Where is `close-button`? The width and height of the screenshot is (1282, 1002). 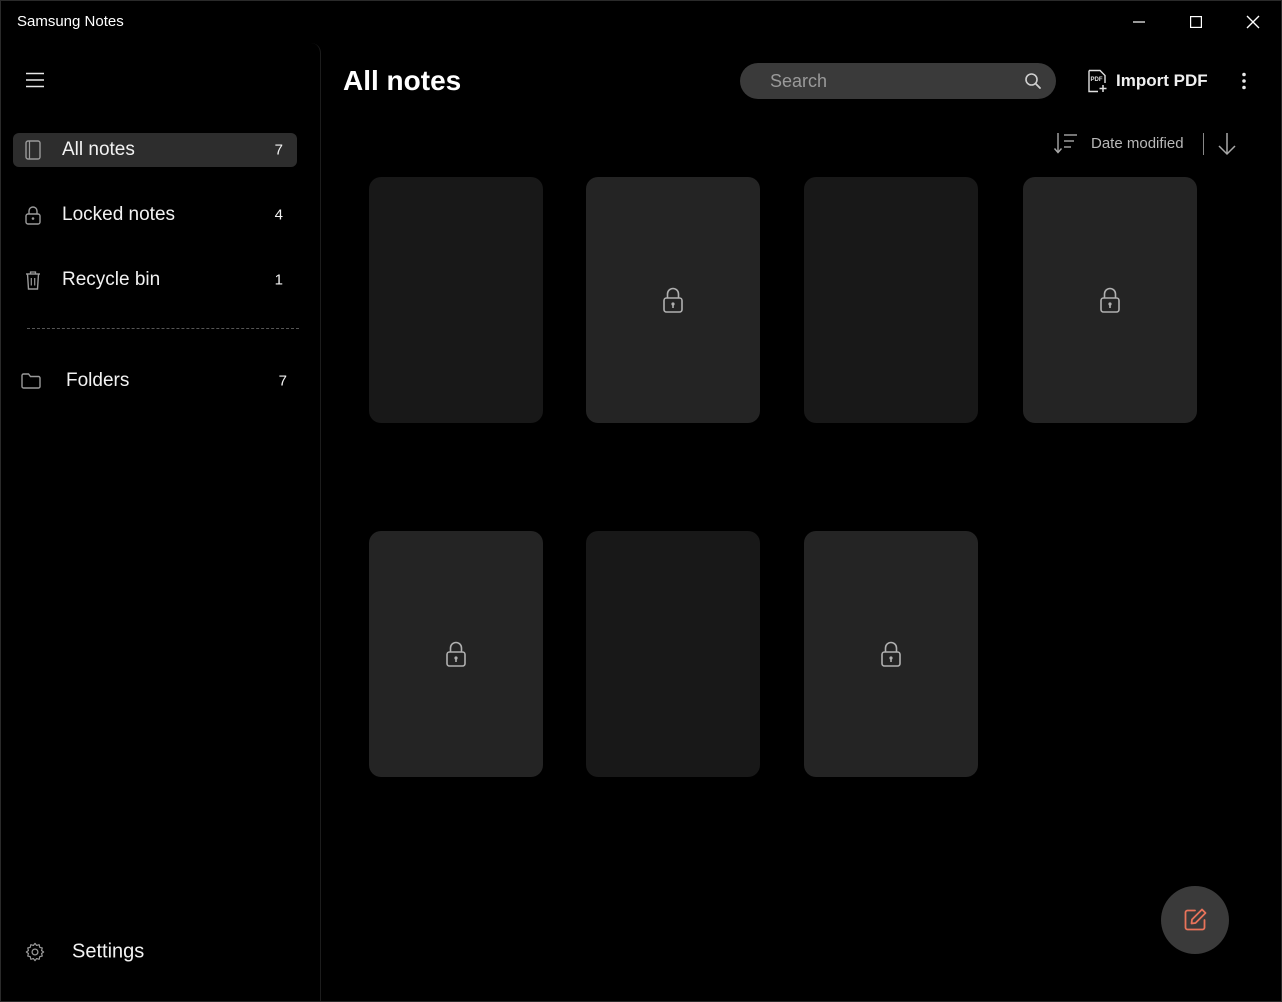
close-button is located at coordinates (1253, 22).